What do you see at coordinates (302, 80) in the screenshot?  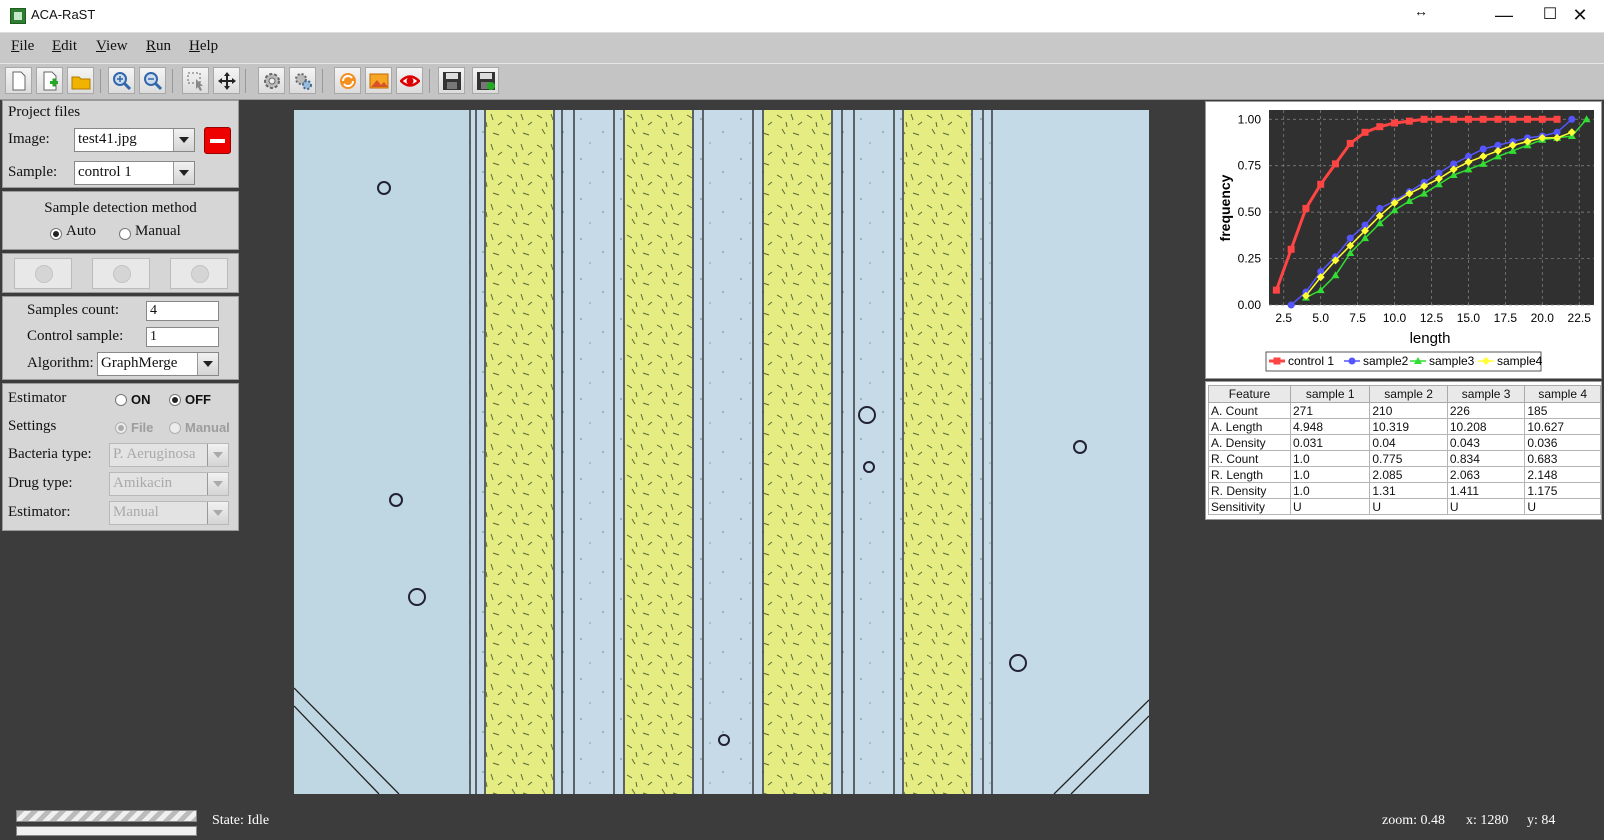 I see `settings-advanced-button` at bounding box center [302, 80].